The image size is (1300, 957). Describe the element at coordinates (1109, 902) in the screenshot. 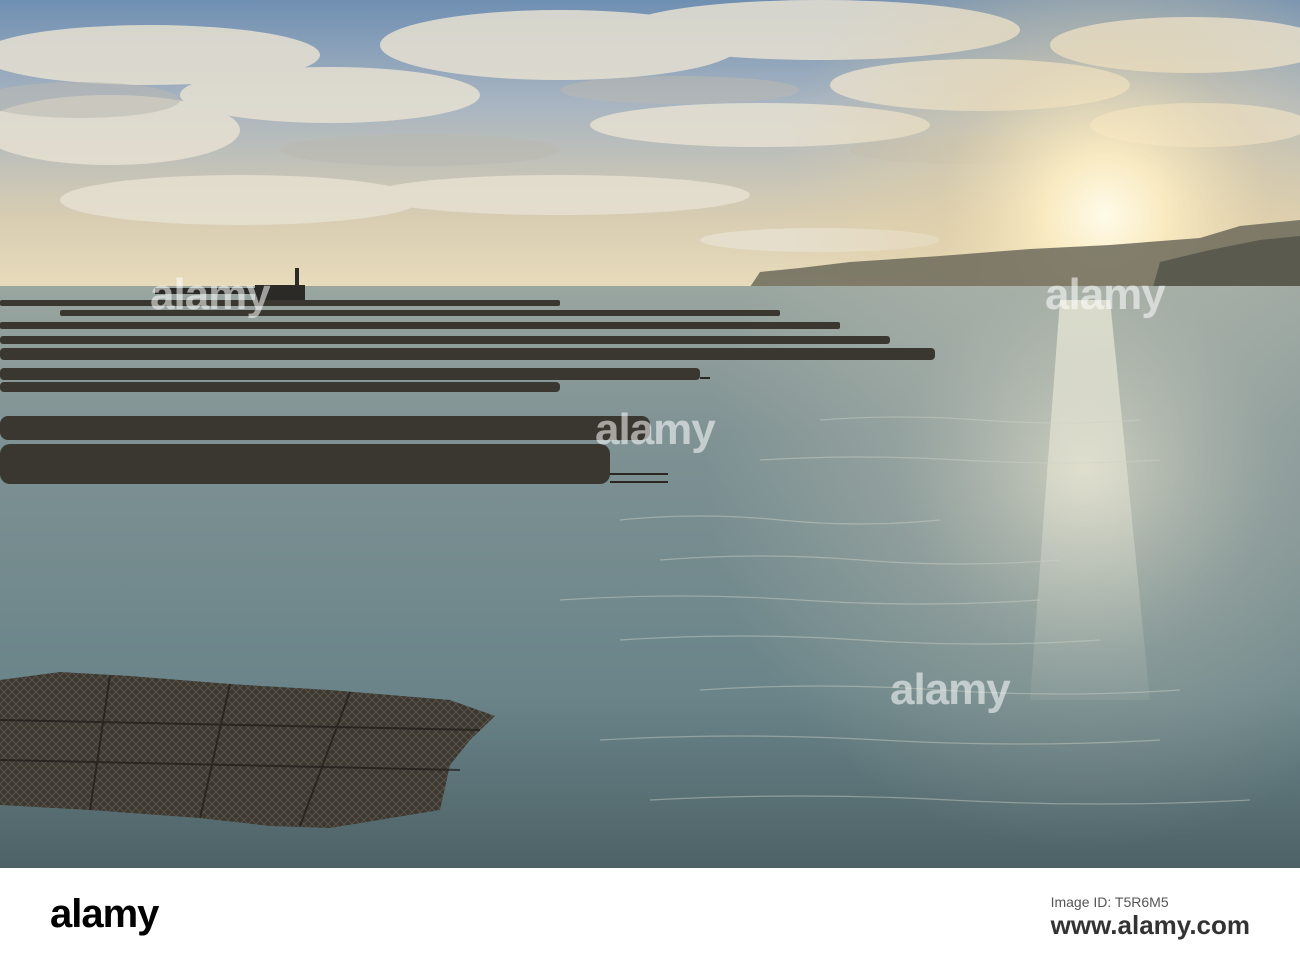

I see `image-id-label: Image ID: T5R6M5` at that location.